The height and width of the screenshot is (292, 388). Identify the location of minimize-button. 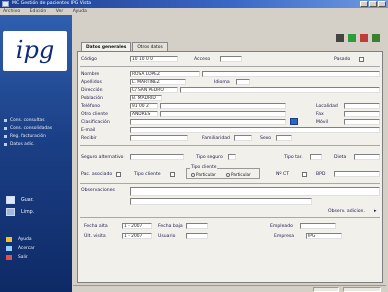
(364, 4).